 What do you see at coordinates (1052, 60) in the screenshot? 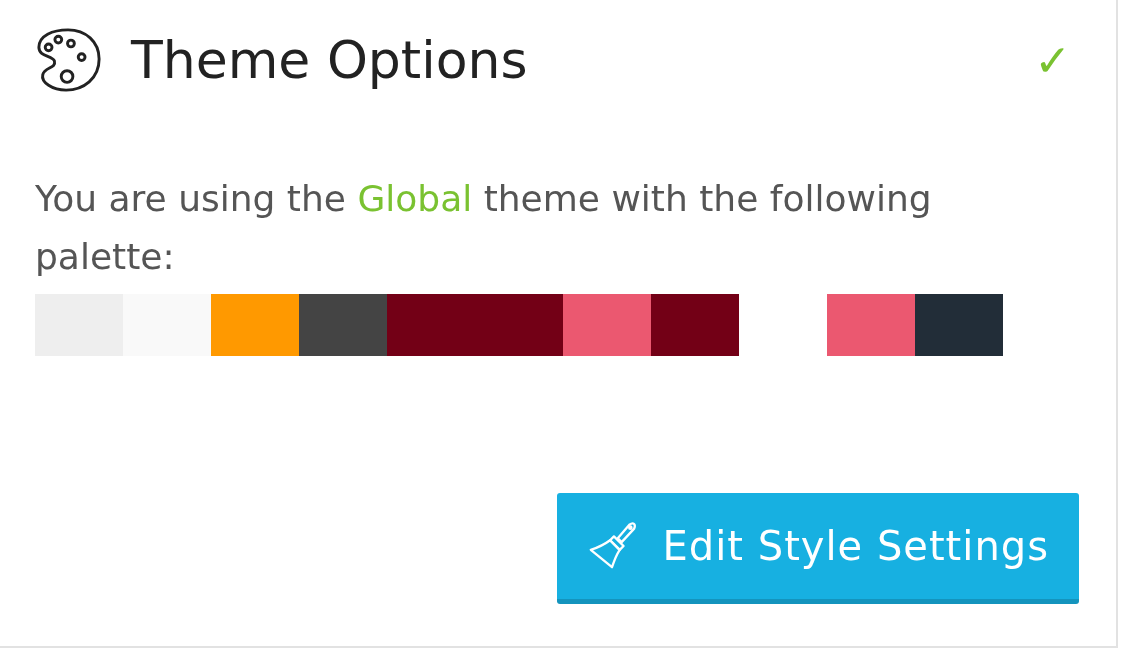
I see `check-mark: ✓` at bounding box center [1052, 60].